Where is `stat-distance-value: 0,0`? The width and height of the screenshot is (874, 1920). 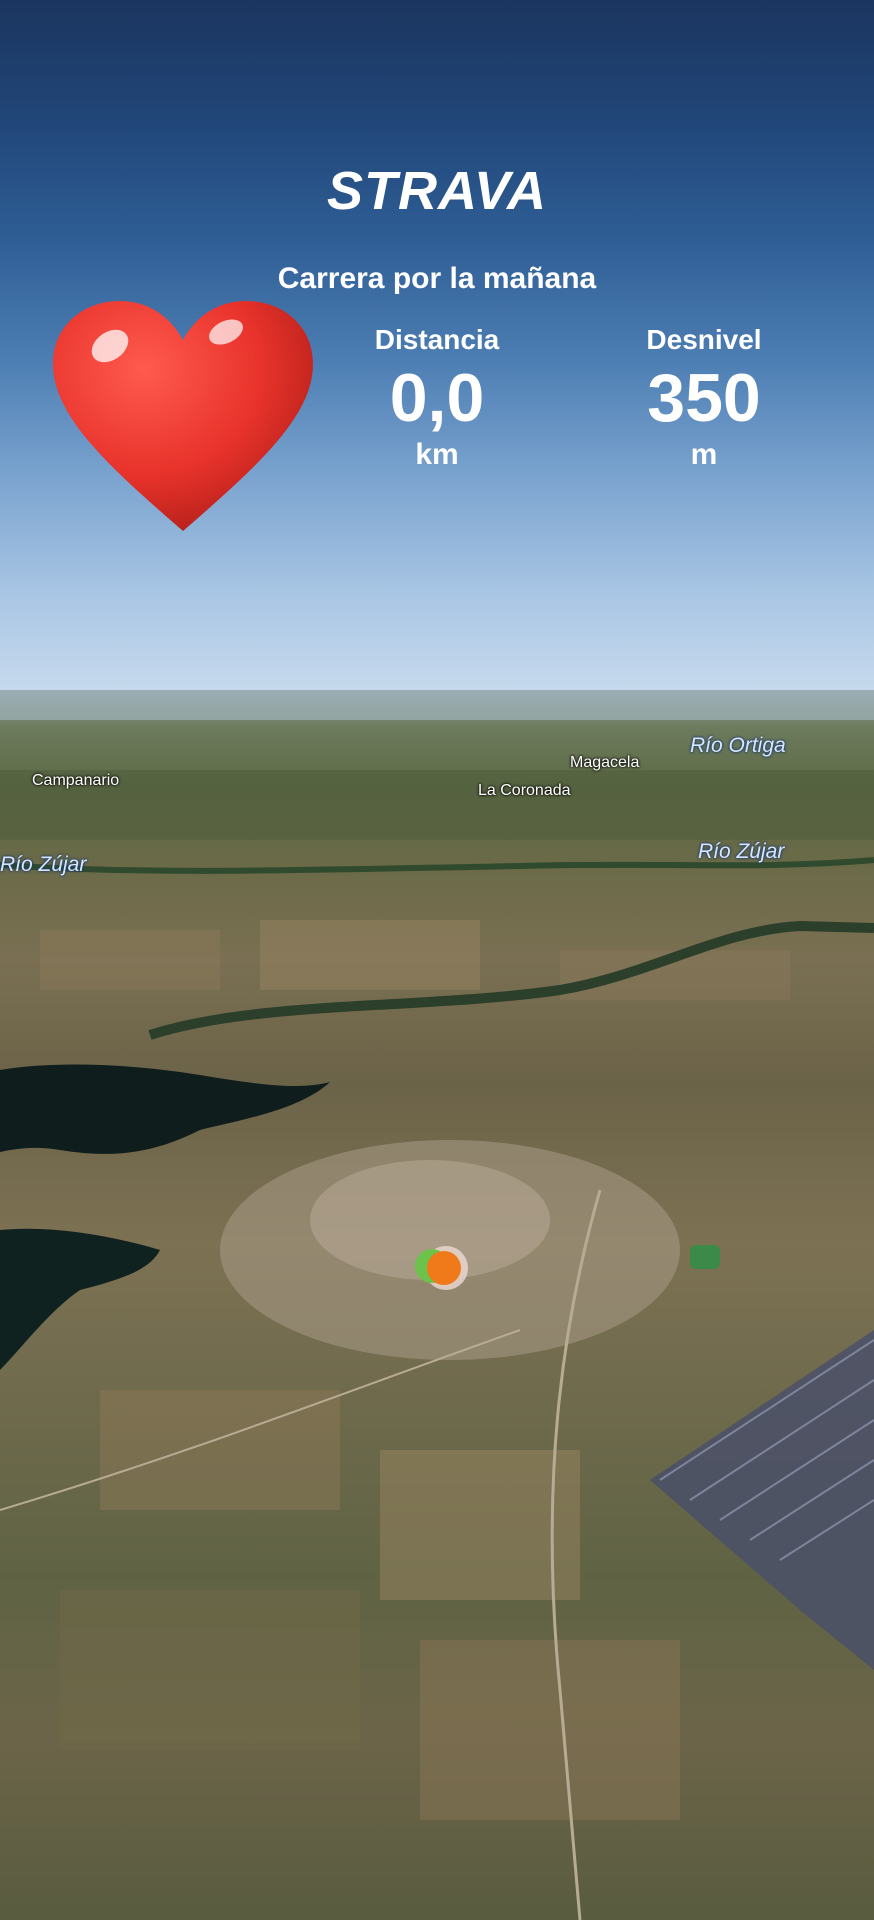
stat-distance-value: 0,0 is located at coordinates (437, 398).